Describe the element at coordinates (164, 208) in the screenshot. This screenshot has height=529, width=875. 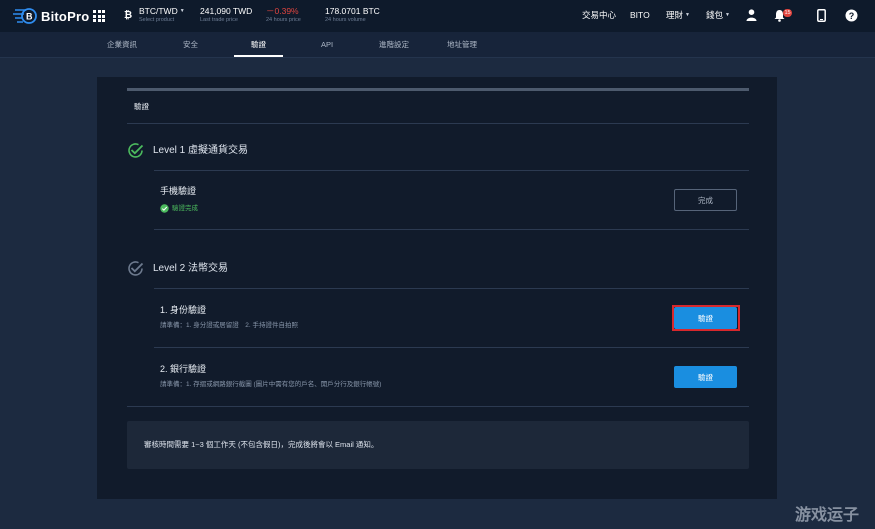
I see `verified-check-icon` at that location.